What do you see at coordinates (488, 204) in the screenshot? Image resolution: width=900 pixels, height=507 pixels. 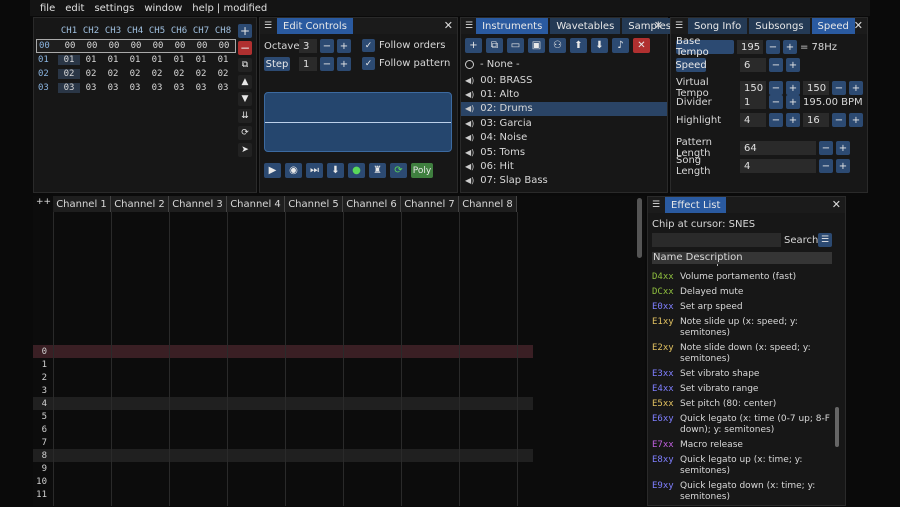 I see `channel-header: Channel 8` at bounding box center [488, 204].